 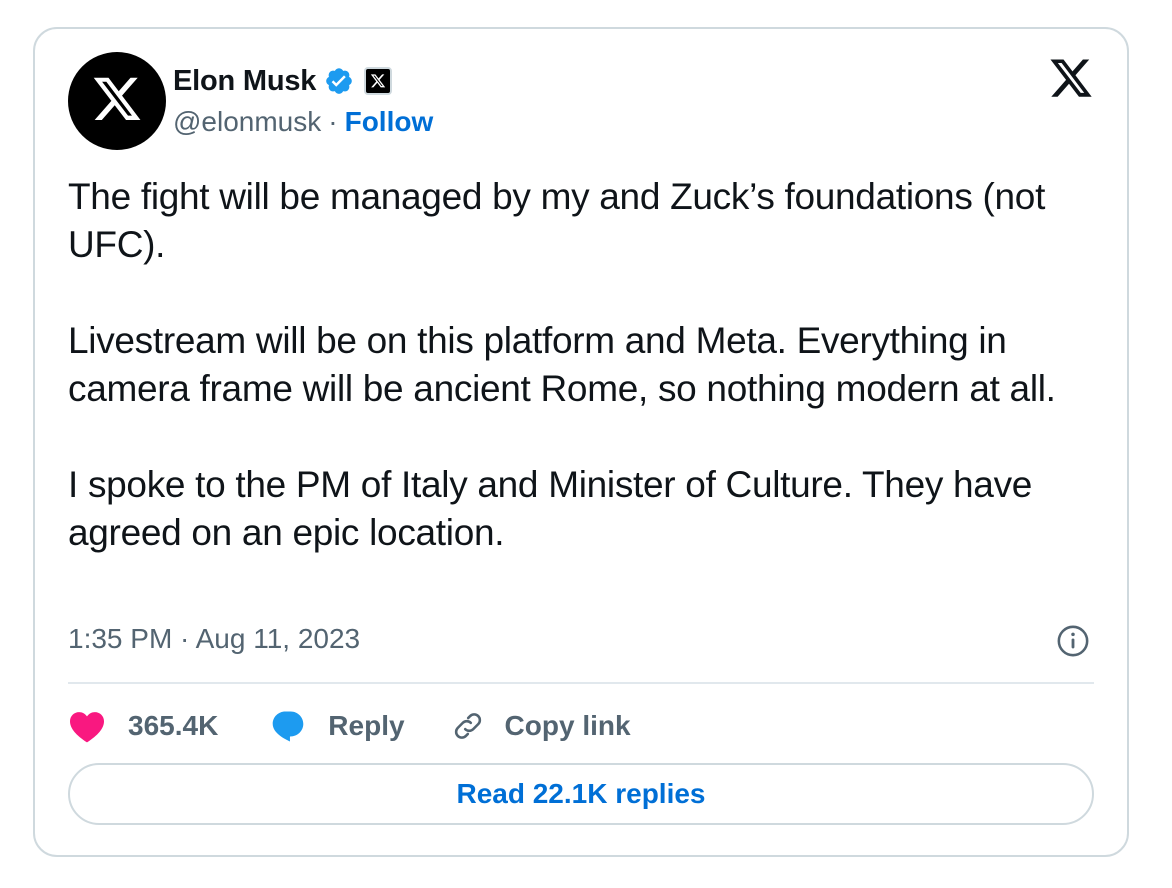 I want to click on speech-bubble-icon, so click(x=288, y=726).